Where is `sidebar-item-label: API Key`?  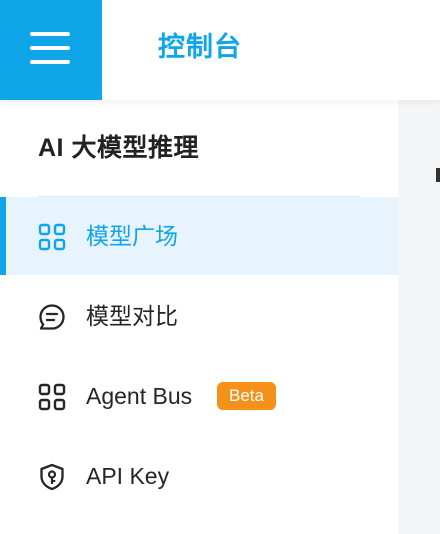
sidebar-item-label: API Key is located at coordinates (128, 476).